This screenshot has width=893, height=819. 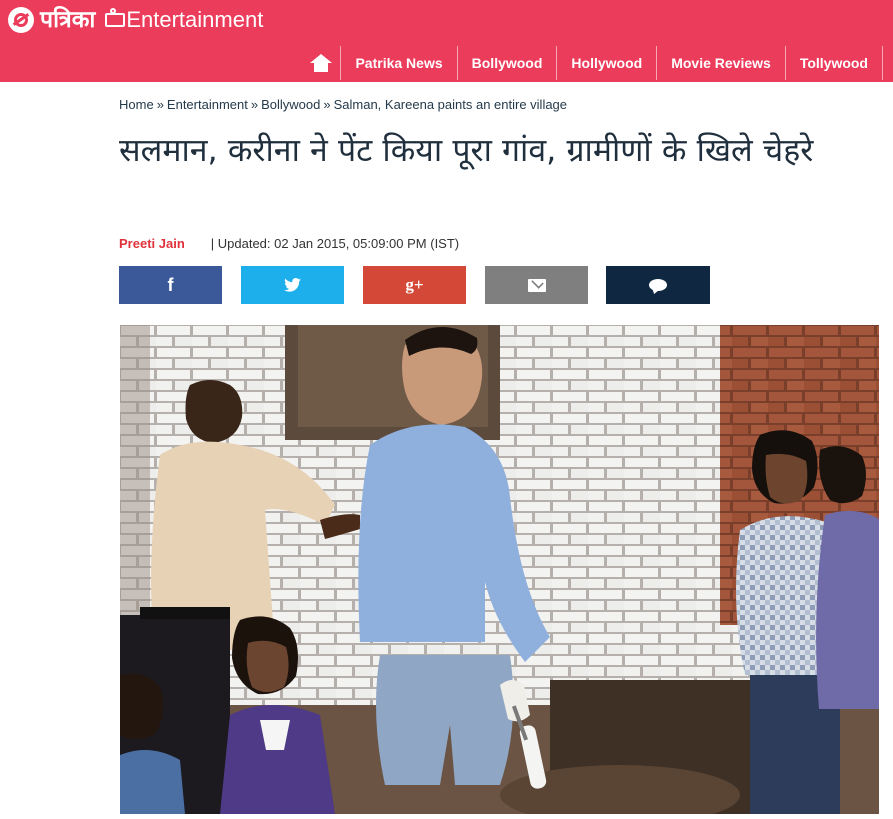 What do you see at coordinates (721, 63) in the screenshot?
I see `nav-item-movie-reviews: Movie Reviews` at bounding box center [721, 63].